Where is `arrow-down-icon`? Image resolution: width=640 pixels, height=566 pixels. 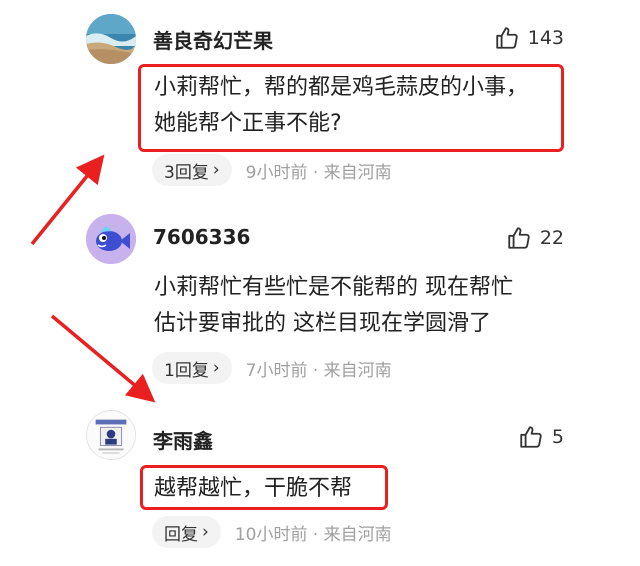 arrow-down-icon is located at coordinates (103, 358).